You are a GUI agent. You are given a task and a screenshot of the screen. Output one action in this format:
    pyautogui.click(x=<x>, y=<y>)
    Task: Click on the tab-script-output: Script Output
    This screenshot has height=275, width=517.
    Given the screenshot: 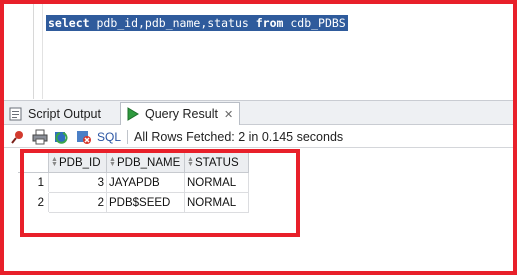 What is the action you would take?
    pyautogui.click(x=62, y=114)
    